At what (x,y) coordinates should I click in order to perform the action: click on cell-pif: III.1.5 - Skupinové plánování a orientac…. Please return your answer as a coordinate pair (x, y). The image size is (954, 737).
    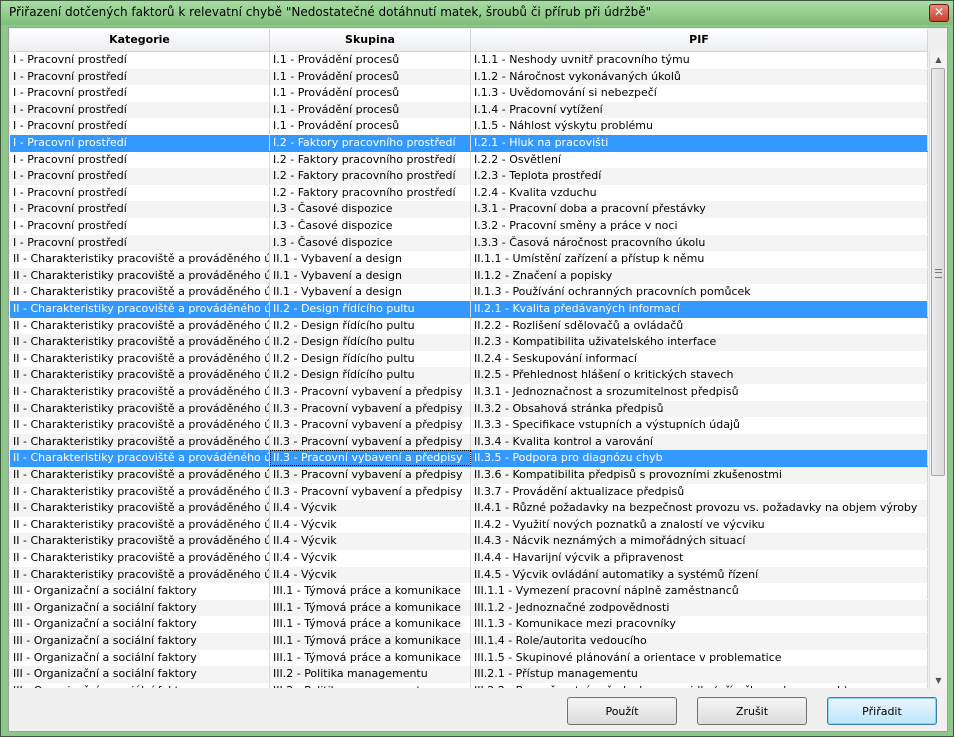
    Looking at the image, I should click on (699, 657).